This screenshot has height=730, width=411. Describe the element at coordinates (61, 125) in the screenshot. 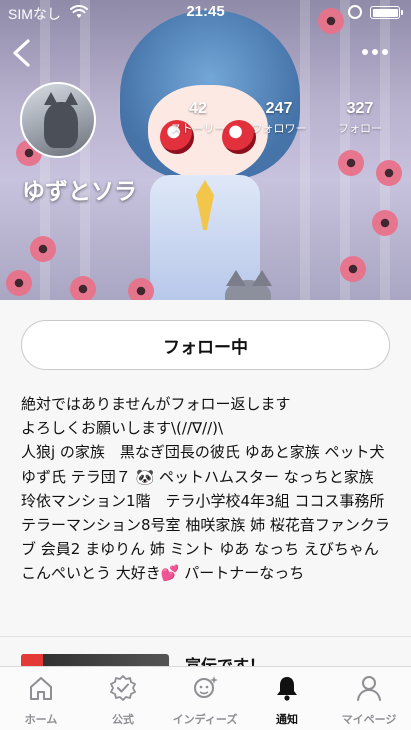

I see `avatar-cat` at that location.